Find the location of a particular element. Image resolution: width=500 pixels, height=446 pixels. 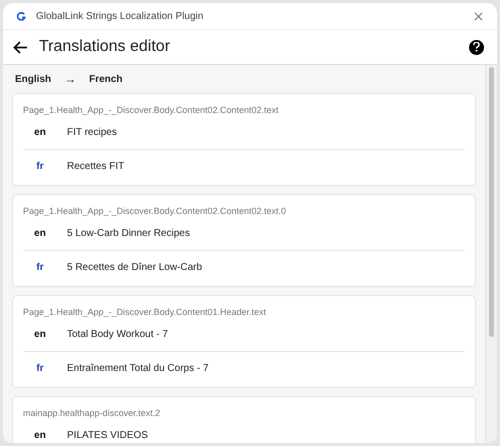

page-title: Translations editor is located at coordinates (104, 47).